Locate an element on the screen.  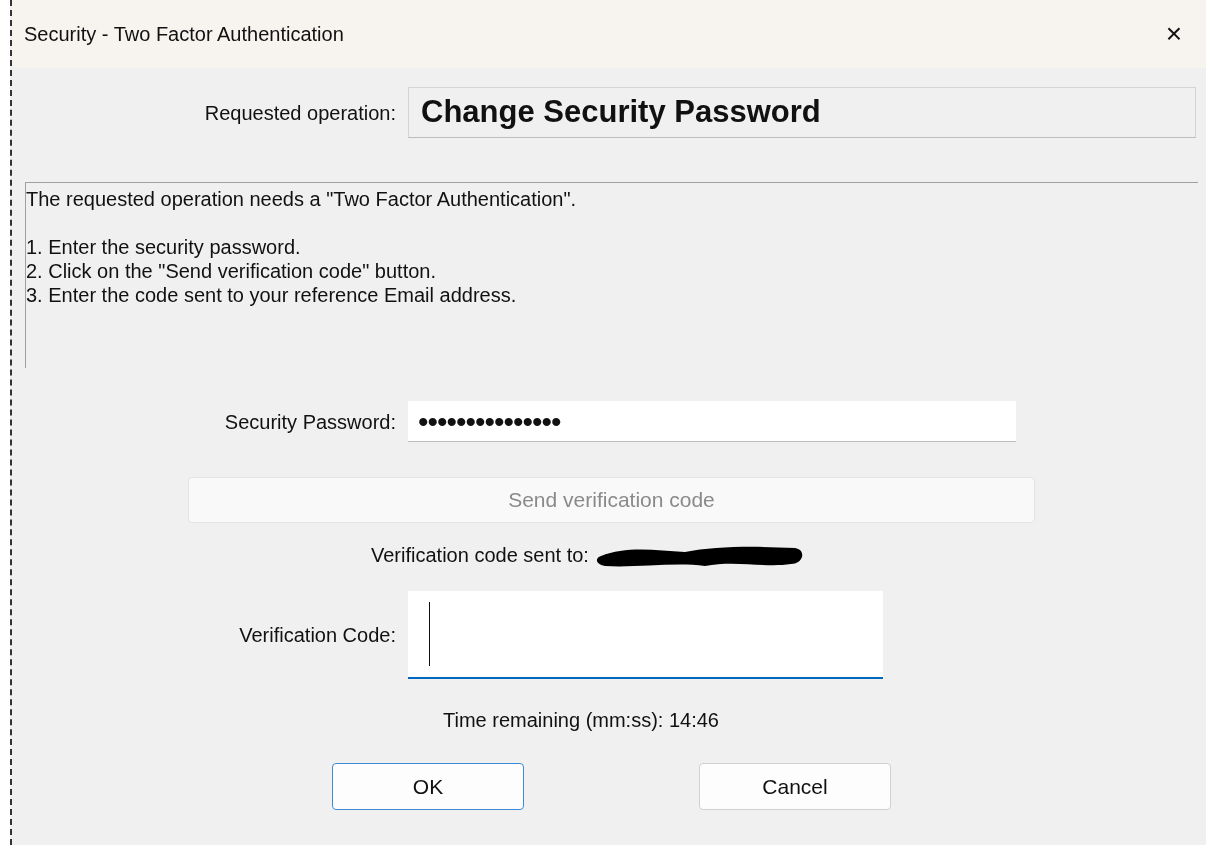
operation-value: Change Security Password is located at coordinates (802, 112).